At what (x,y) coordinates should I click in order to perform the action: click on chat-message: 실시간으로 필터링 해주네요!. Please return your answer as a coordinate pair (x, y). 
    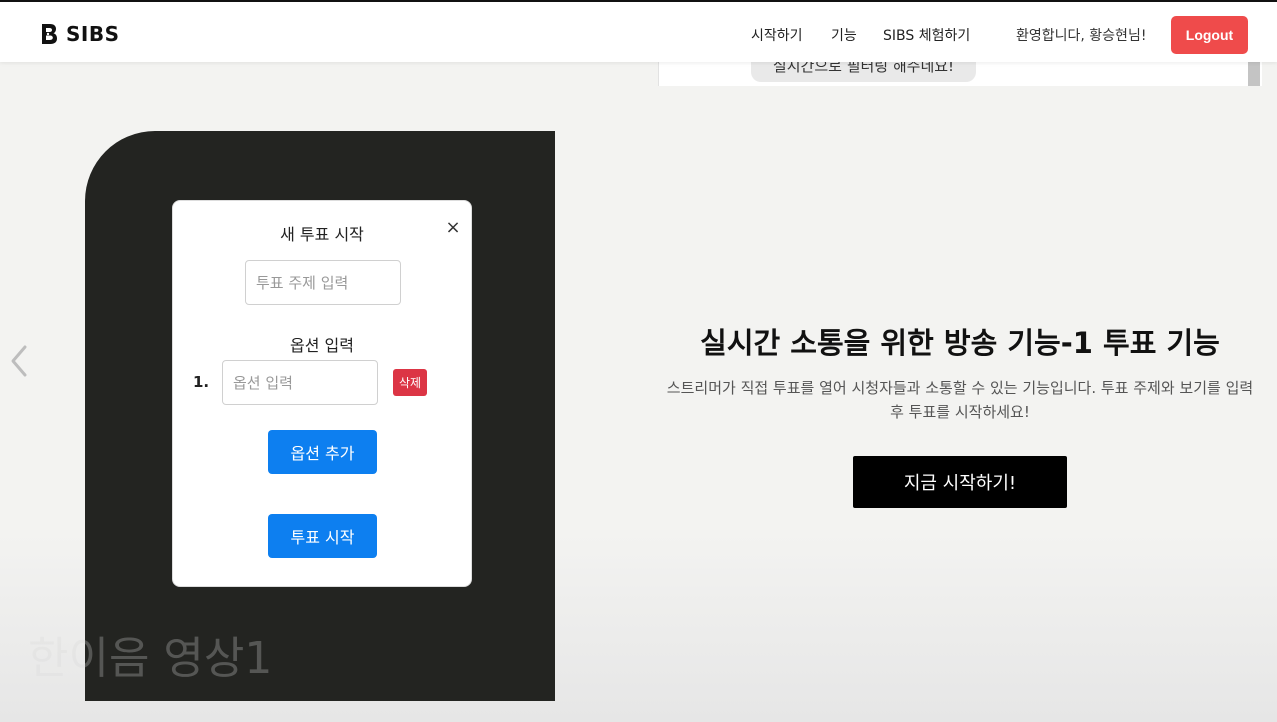
    Looking at the image, I should click on (863, 72).